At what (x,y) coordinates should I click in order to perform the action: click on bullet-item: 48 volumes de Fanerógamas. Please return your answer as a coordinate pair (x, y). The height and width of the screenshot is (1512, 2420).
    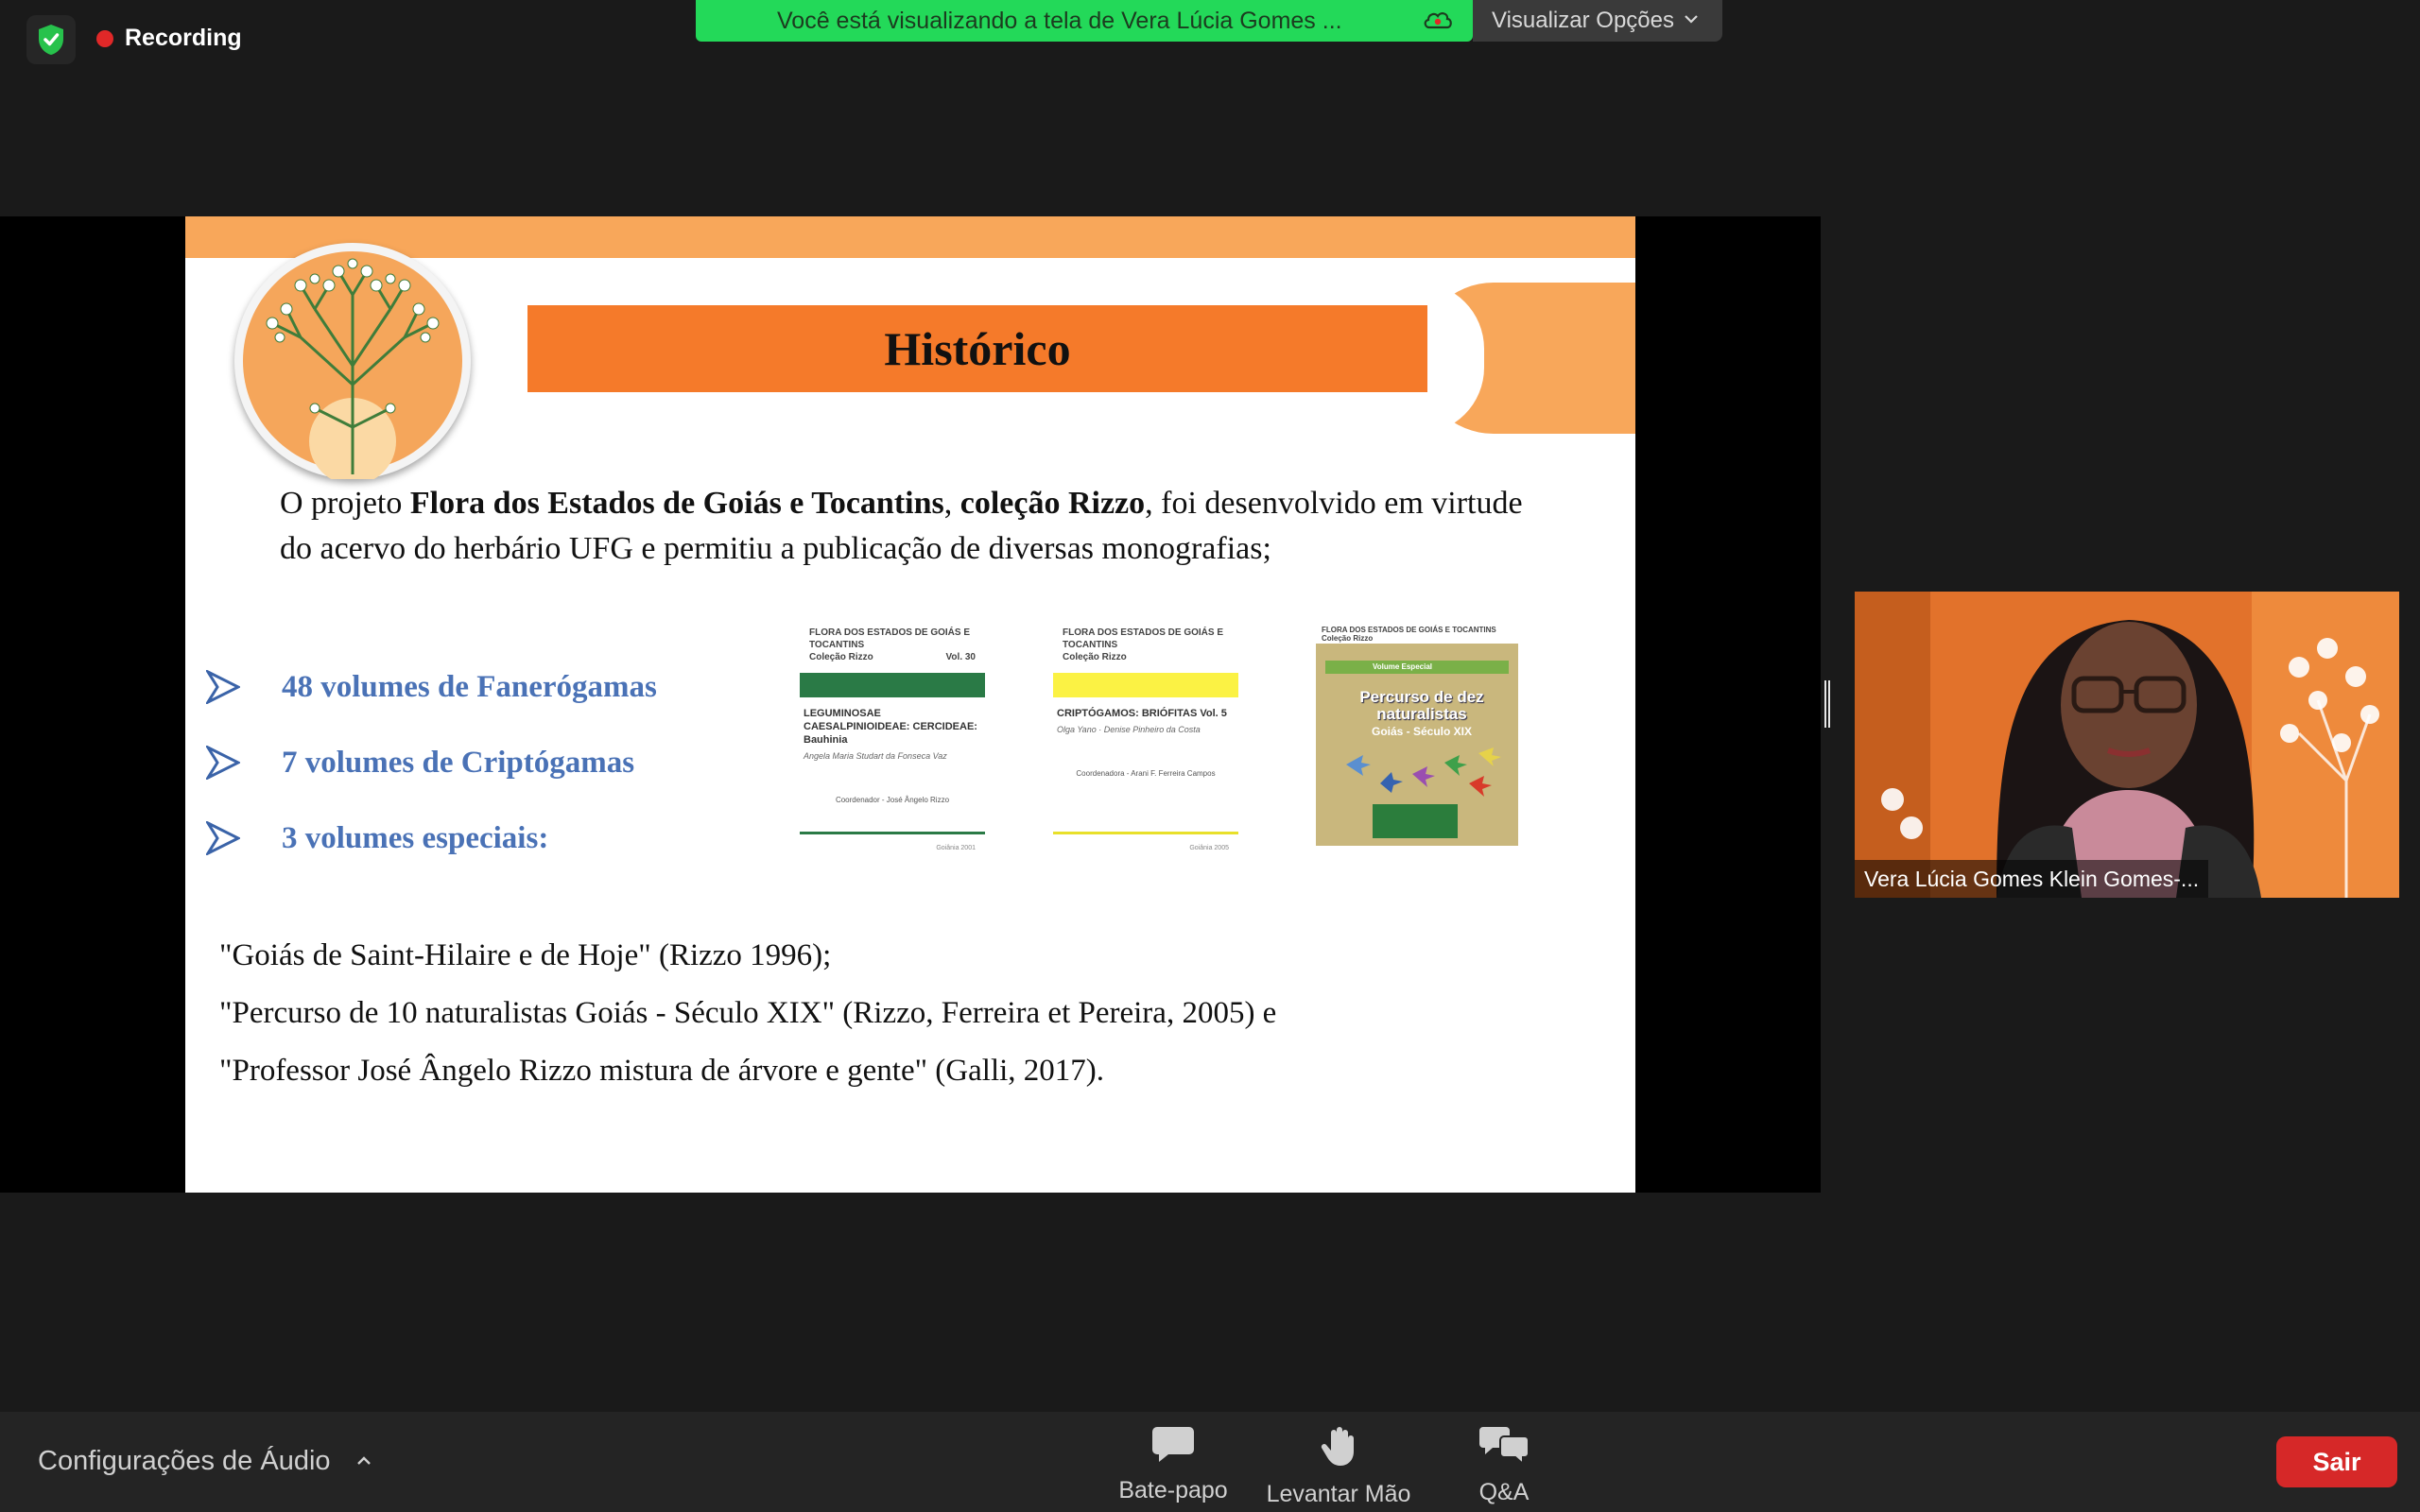
    Looking at the image, I should click on (431, 687).